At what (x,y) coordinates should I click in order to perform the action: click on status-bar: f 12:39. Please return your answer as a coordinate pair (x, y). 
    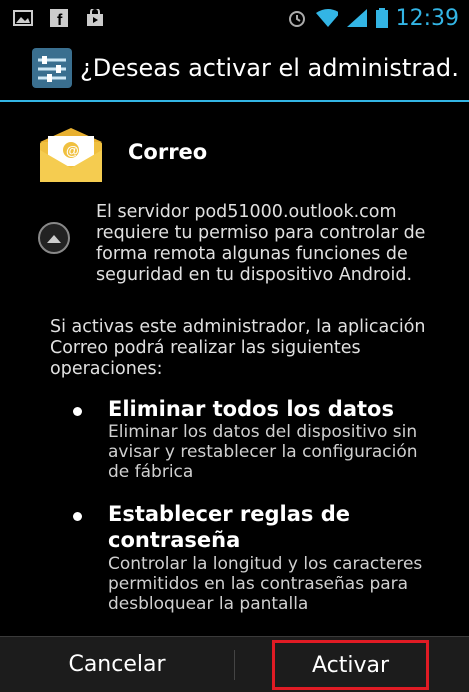
    Looking at the image, I should click on (234, 18).